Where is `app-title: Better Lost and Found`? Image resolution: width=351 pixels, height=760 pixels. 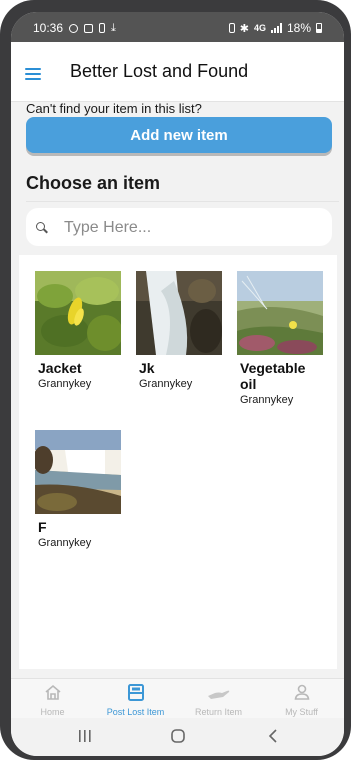 app-title: Better Lost and Found is located at coordinates (159, 71).